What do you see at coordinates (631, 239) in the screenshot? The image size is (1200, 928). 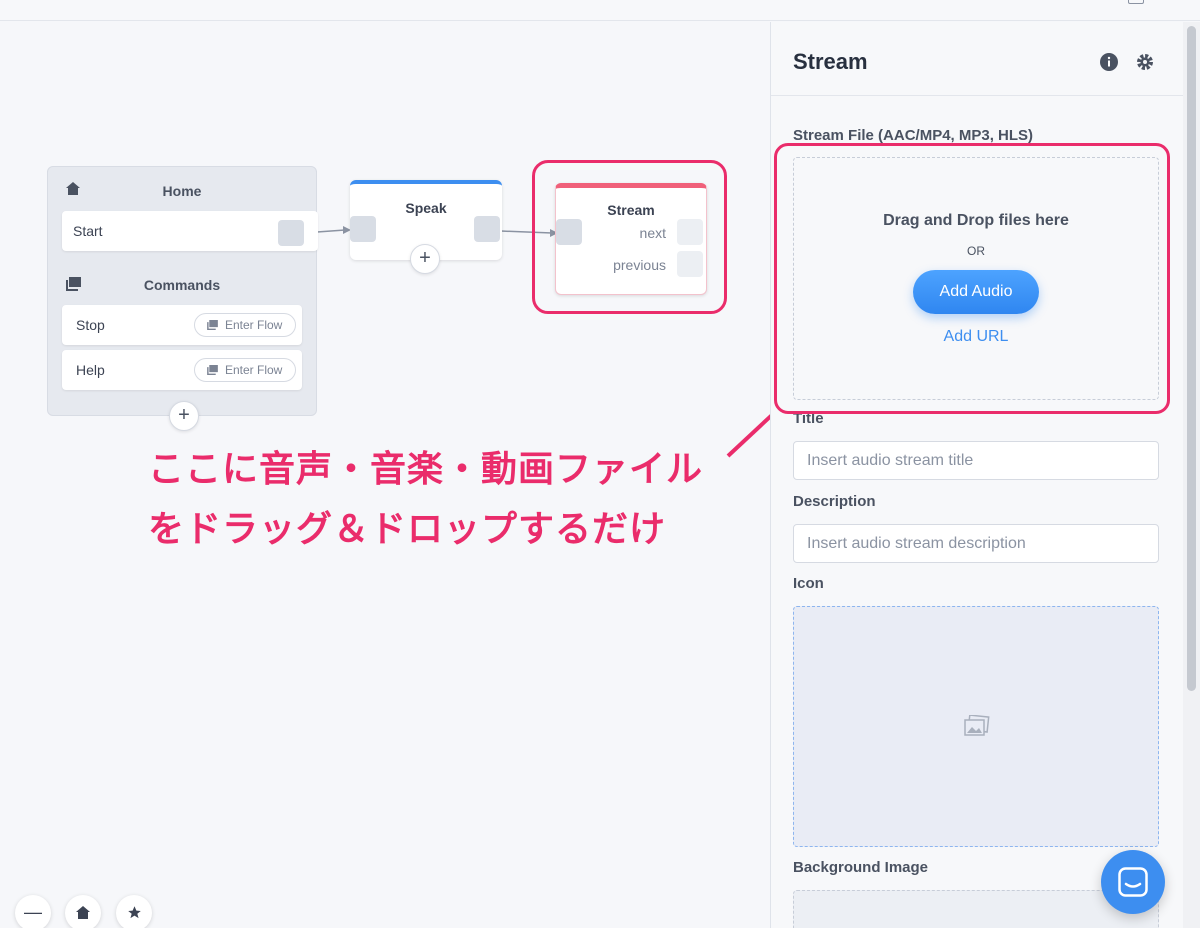 I see `stream-block: Stream next previous` at bounding box center [631, 239].